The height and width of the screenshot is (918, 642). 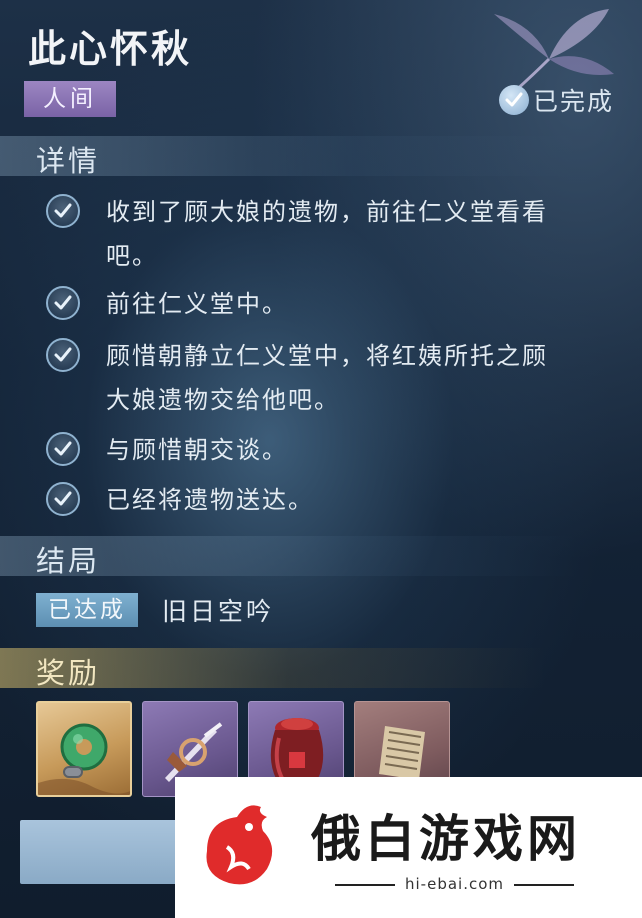 What do you see at coordinates (70, 99) in the screenshot?
I see `quest-category-tag: 人间` at bounding box center [70, 99].